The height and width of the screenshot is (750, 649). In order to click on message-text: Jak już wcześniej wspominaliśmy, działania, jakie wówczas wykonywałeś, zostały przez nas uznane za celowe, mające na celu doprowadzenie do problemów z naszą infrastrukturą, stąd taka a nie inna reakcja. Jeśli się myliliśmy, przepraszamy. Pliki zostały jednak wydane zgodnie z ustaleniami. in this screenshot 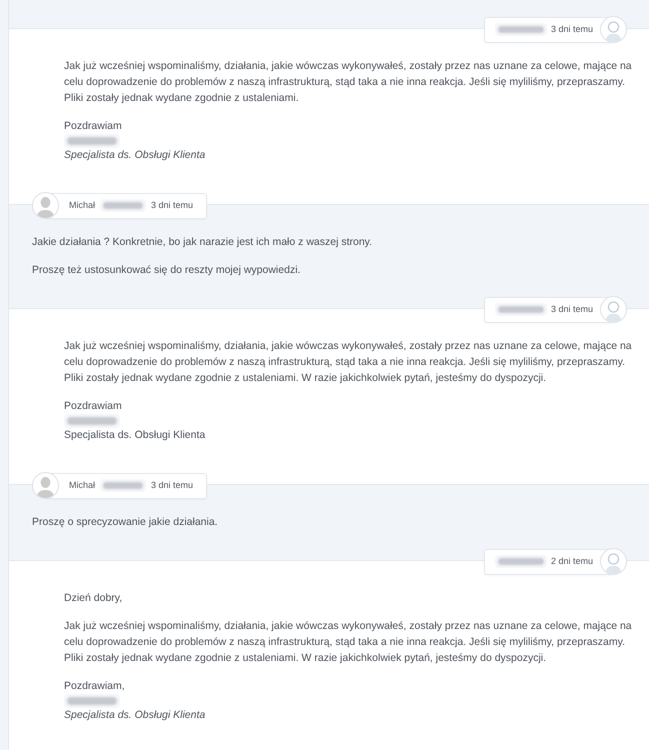, I will do `click(348, 82)`.